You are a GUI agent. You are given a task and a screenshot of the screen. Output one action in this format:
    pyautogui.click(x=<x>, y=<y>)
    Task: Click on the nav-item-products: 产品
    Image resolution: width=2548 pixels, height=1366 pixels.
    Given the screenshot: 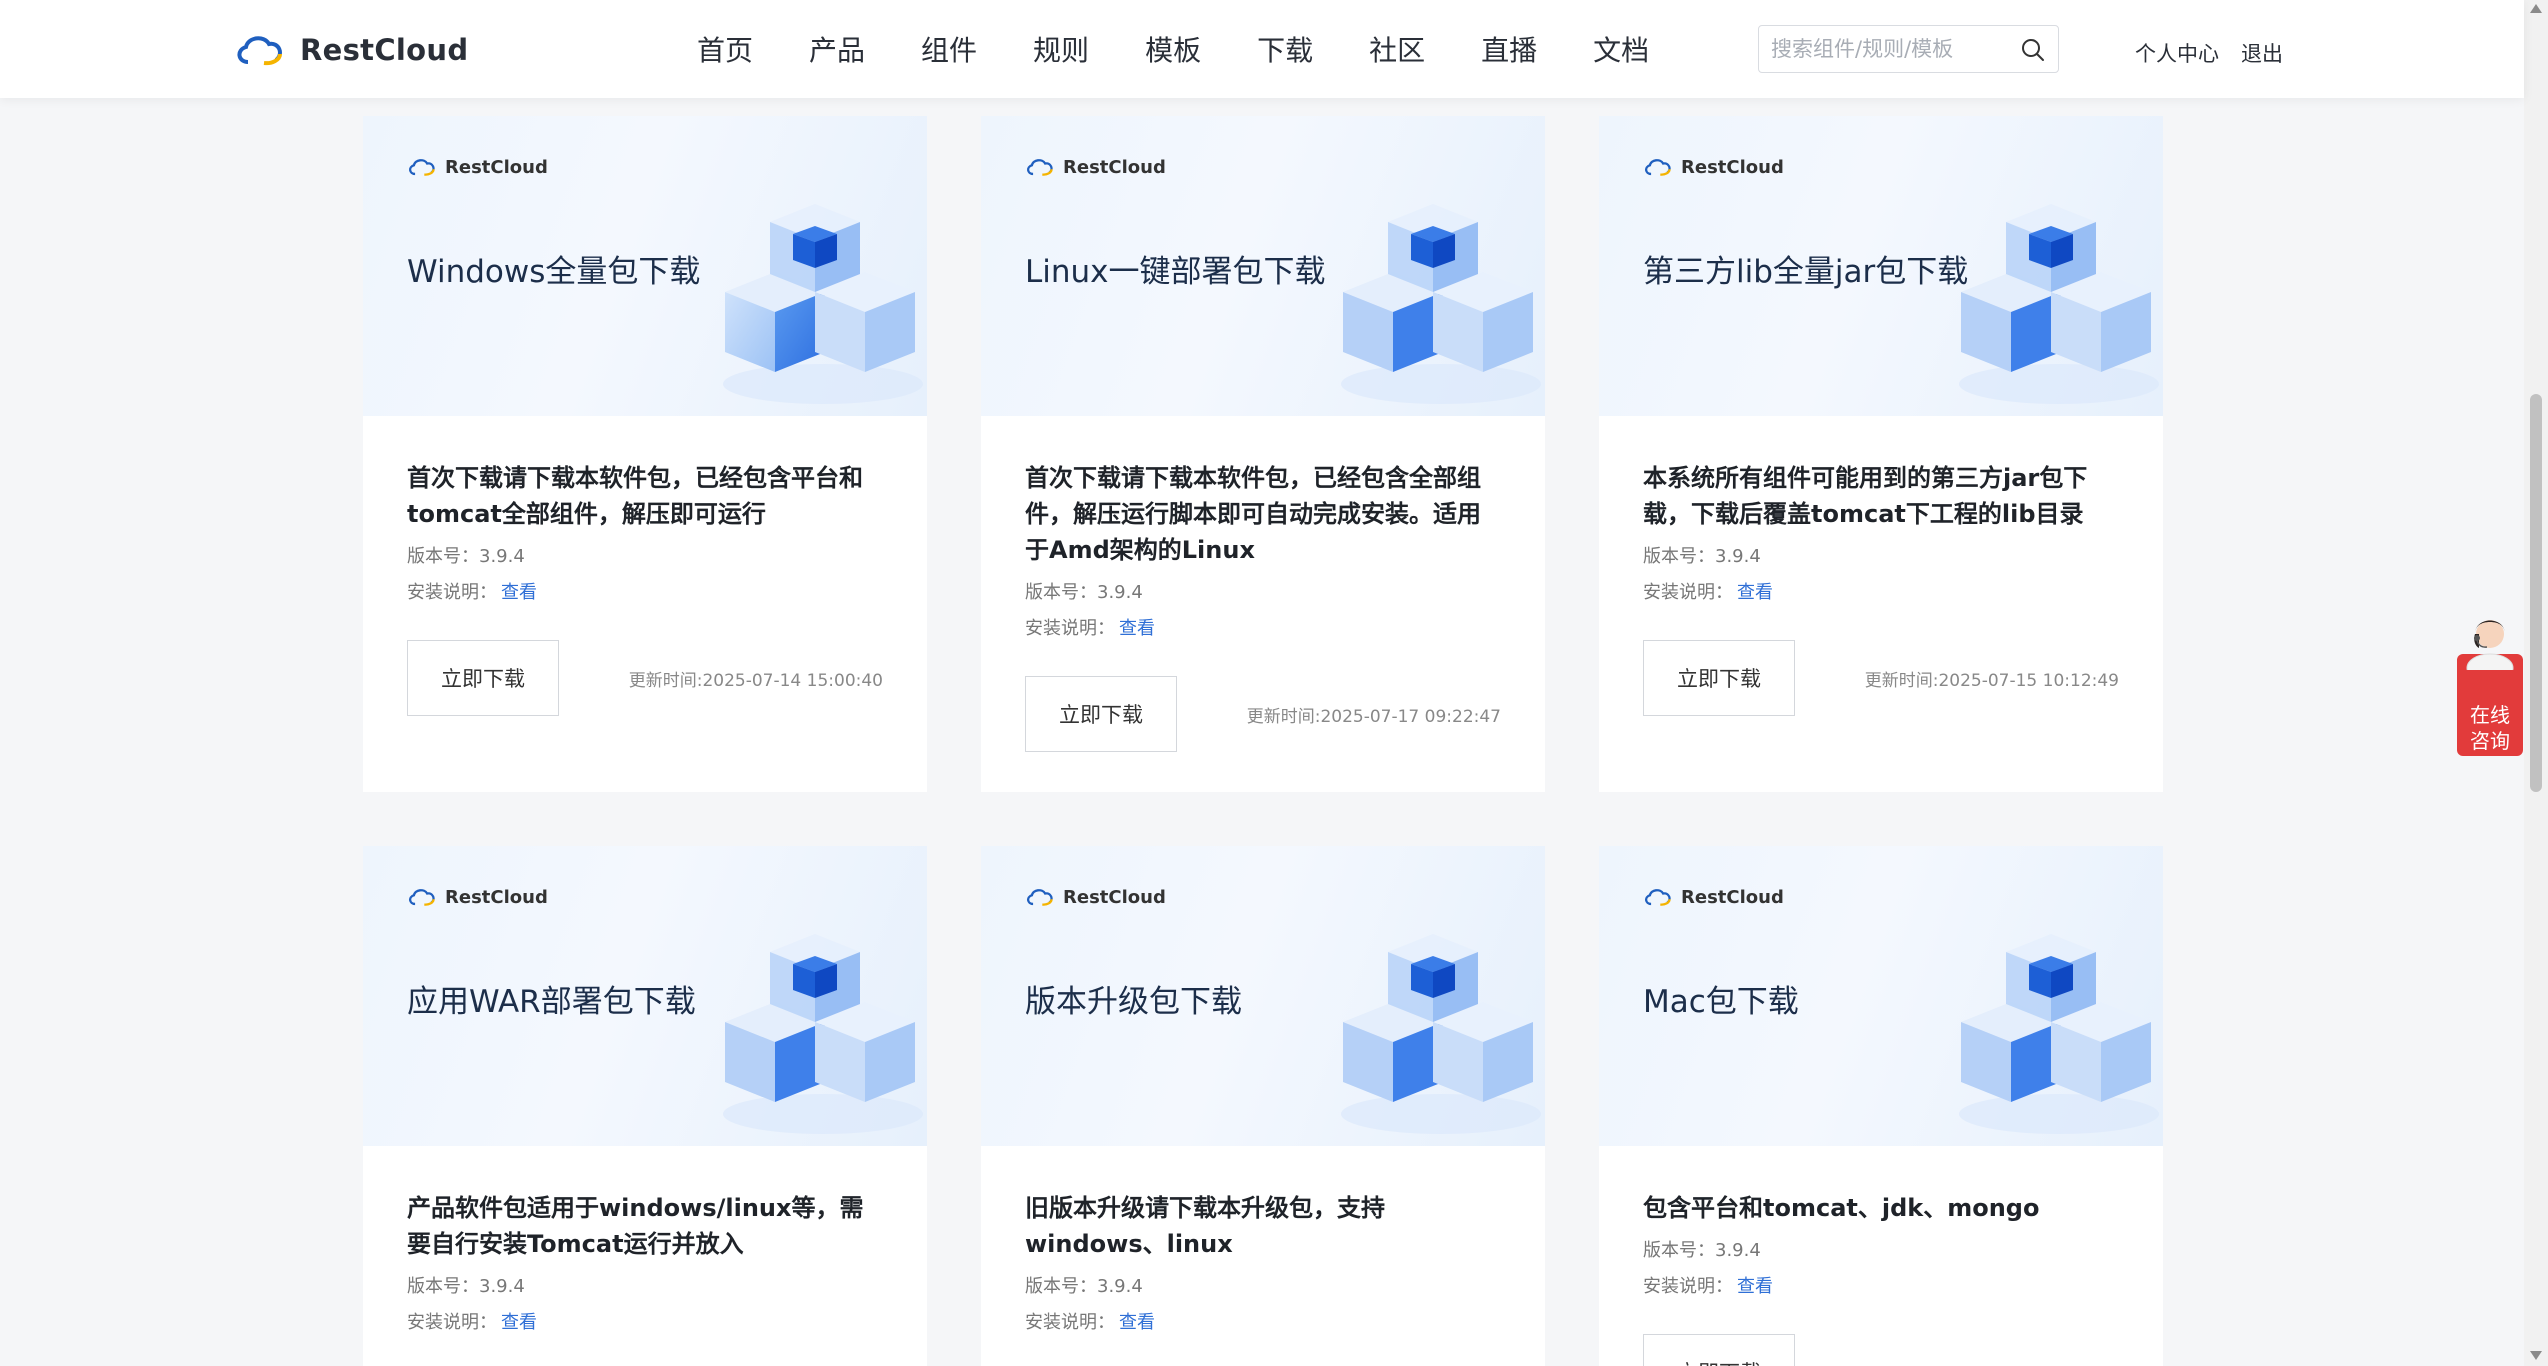 What is the action you would take?
    pyautogui.click(x=837, y=49)
    